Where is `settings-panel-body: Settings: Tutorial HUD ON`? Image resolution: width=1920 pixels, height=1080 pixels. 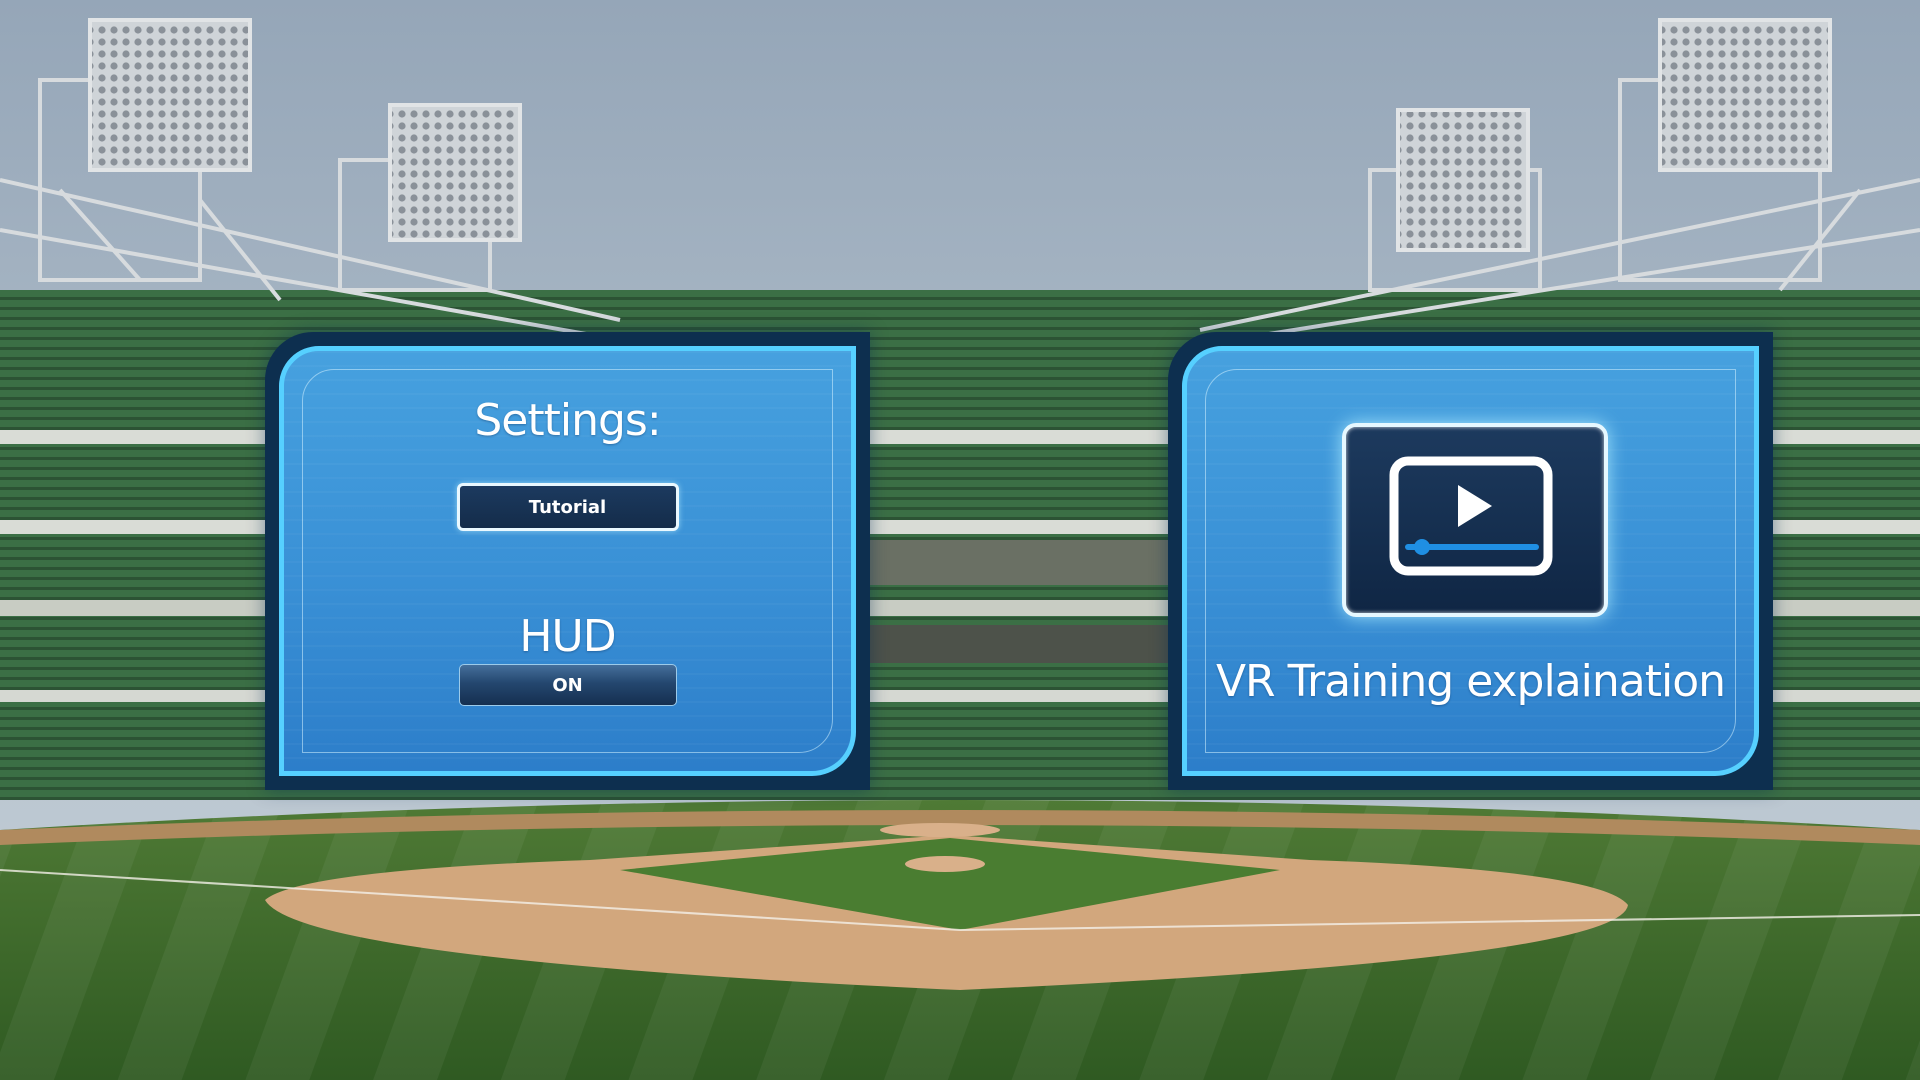 settings-panel-body: Settings: Tutorial HUD ON is located at coordinates (567, 561).